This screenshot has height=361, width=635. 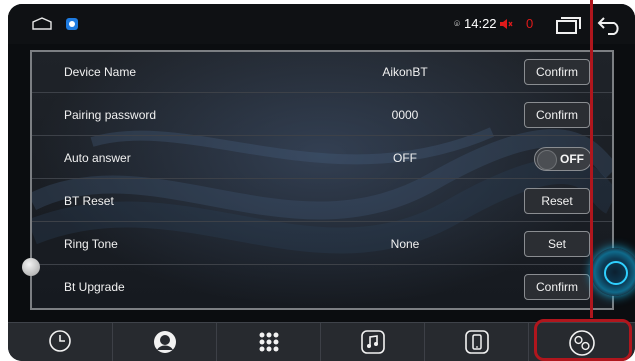 What do you see at coordinates (322, 244) in the screenshot?
I see `row-ring-tone: Ring Tone None Set` at bounding box center [322, 244].